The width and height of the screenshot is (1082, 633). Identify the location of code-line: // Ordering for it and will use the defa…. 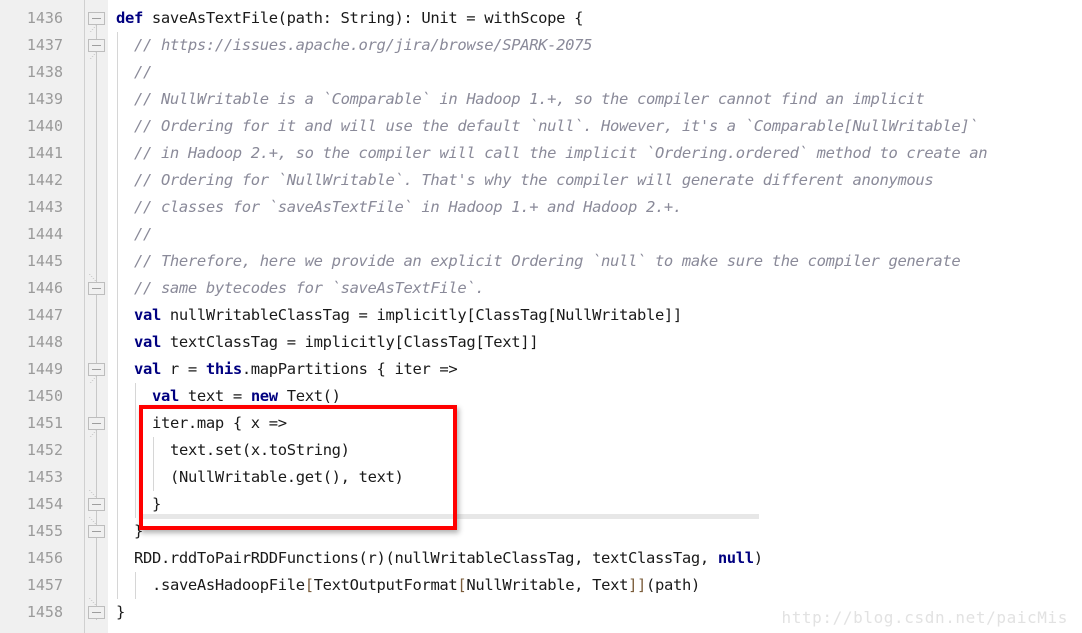
(595, 126).